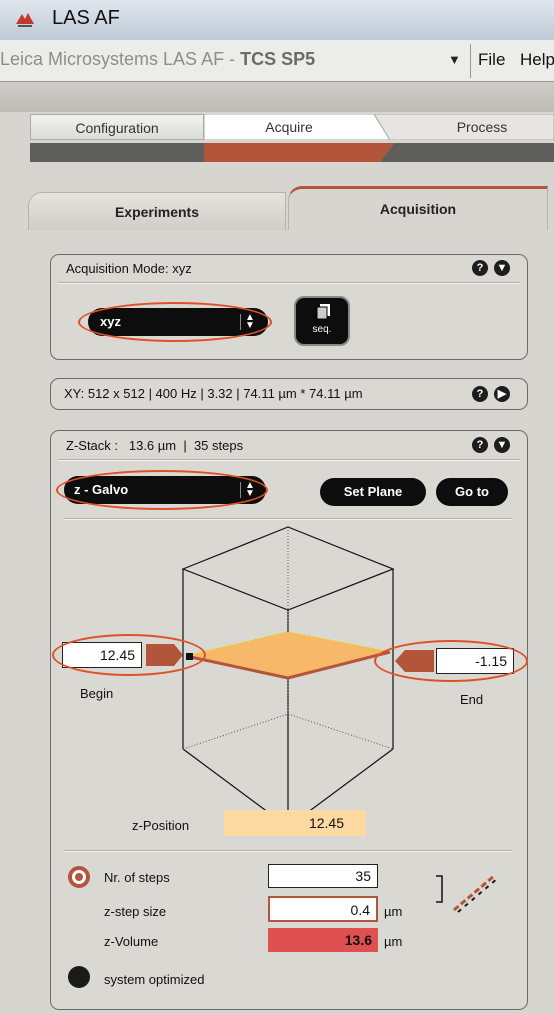  What do you see at coordinates (155, 445) in the screenshot?
I see `z-stack-header: Z-Stack : 13.6 µm | 35 steps` at bounding box center [155, 445].